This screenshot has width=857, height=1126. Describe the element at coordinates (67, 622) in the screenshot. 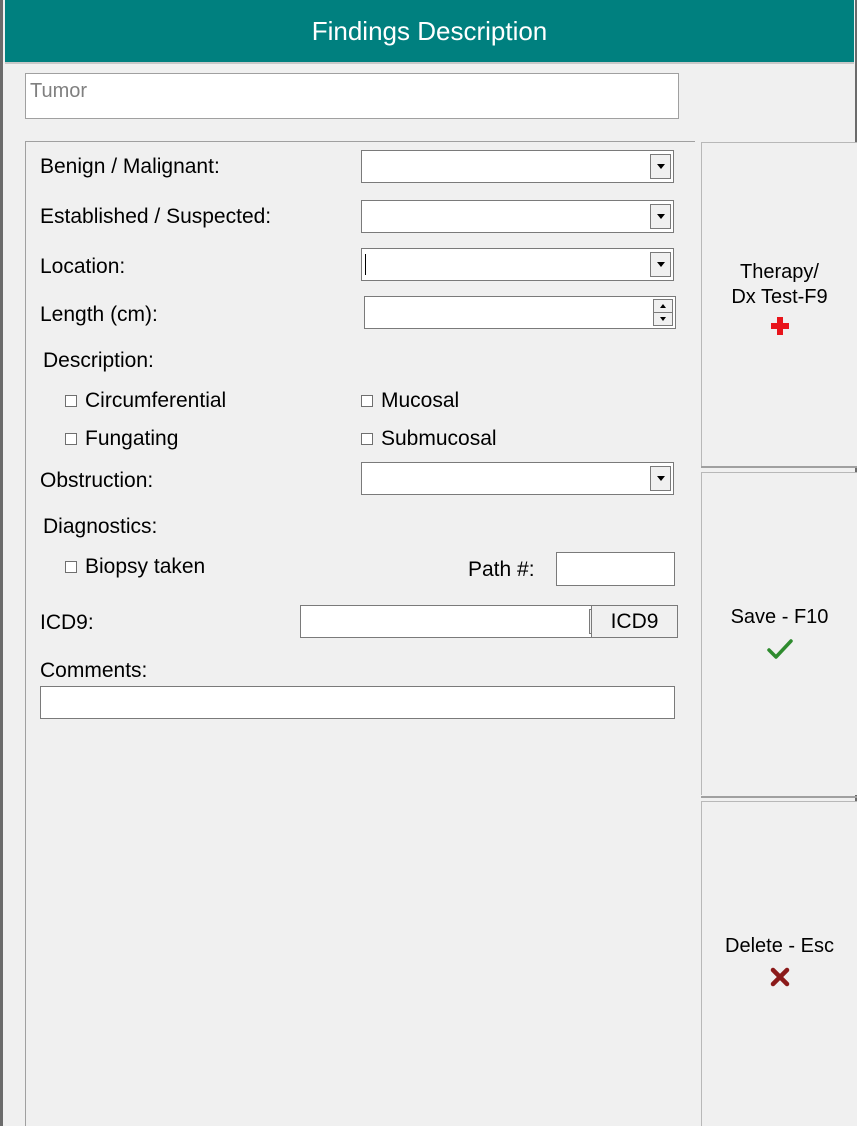

I see `icd9-label: ICD9:` at that location.